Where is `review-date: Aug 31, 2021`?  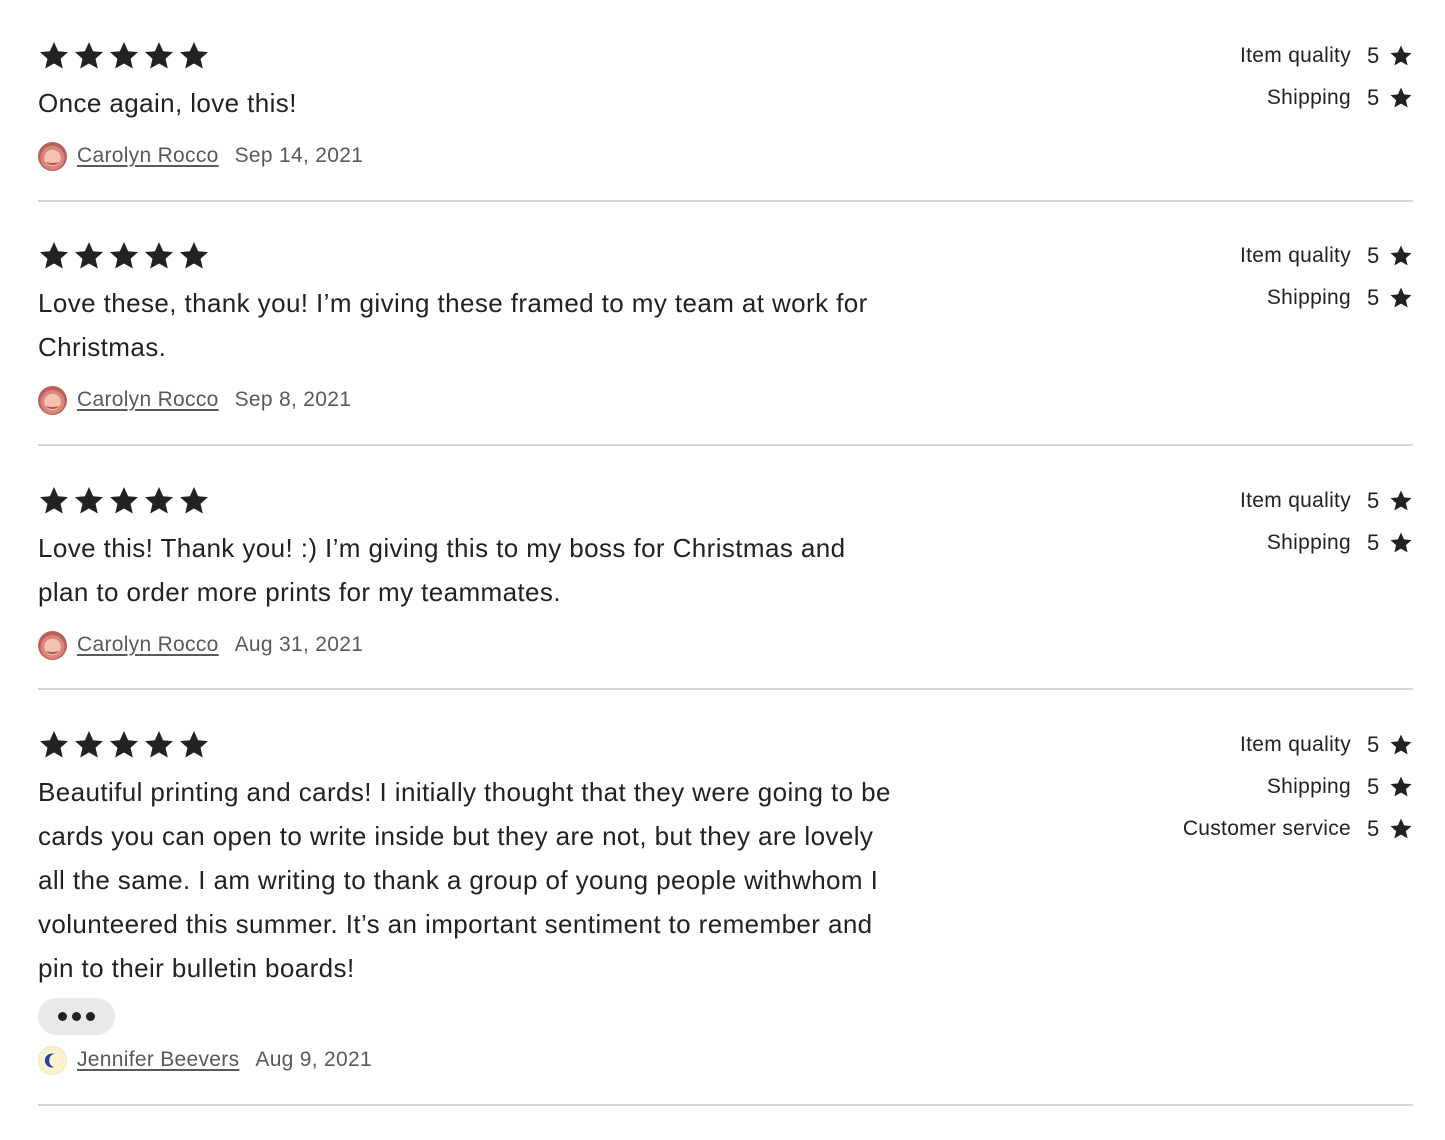
review-date: Aug 31, 2021 is located at coordinates (299, 644).